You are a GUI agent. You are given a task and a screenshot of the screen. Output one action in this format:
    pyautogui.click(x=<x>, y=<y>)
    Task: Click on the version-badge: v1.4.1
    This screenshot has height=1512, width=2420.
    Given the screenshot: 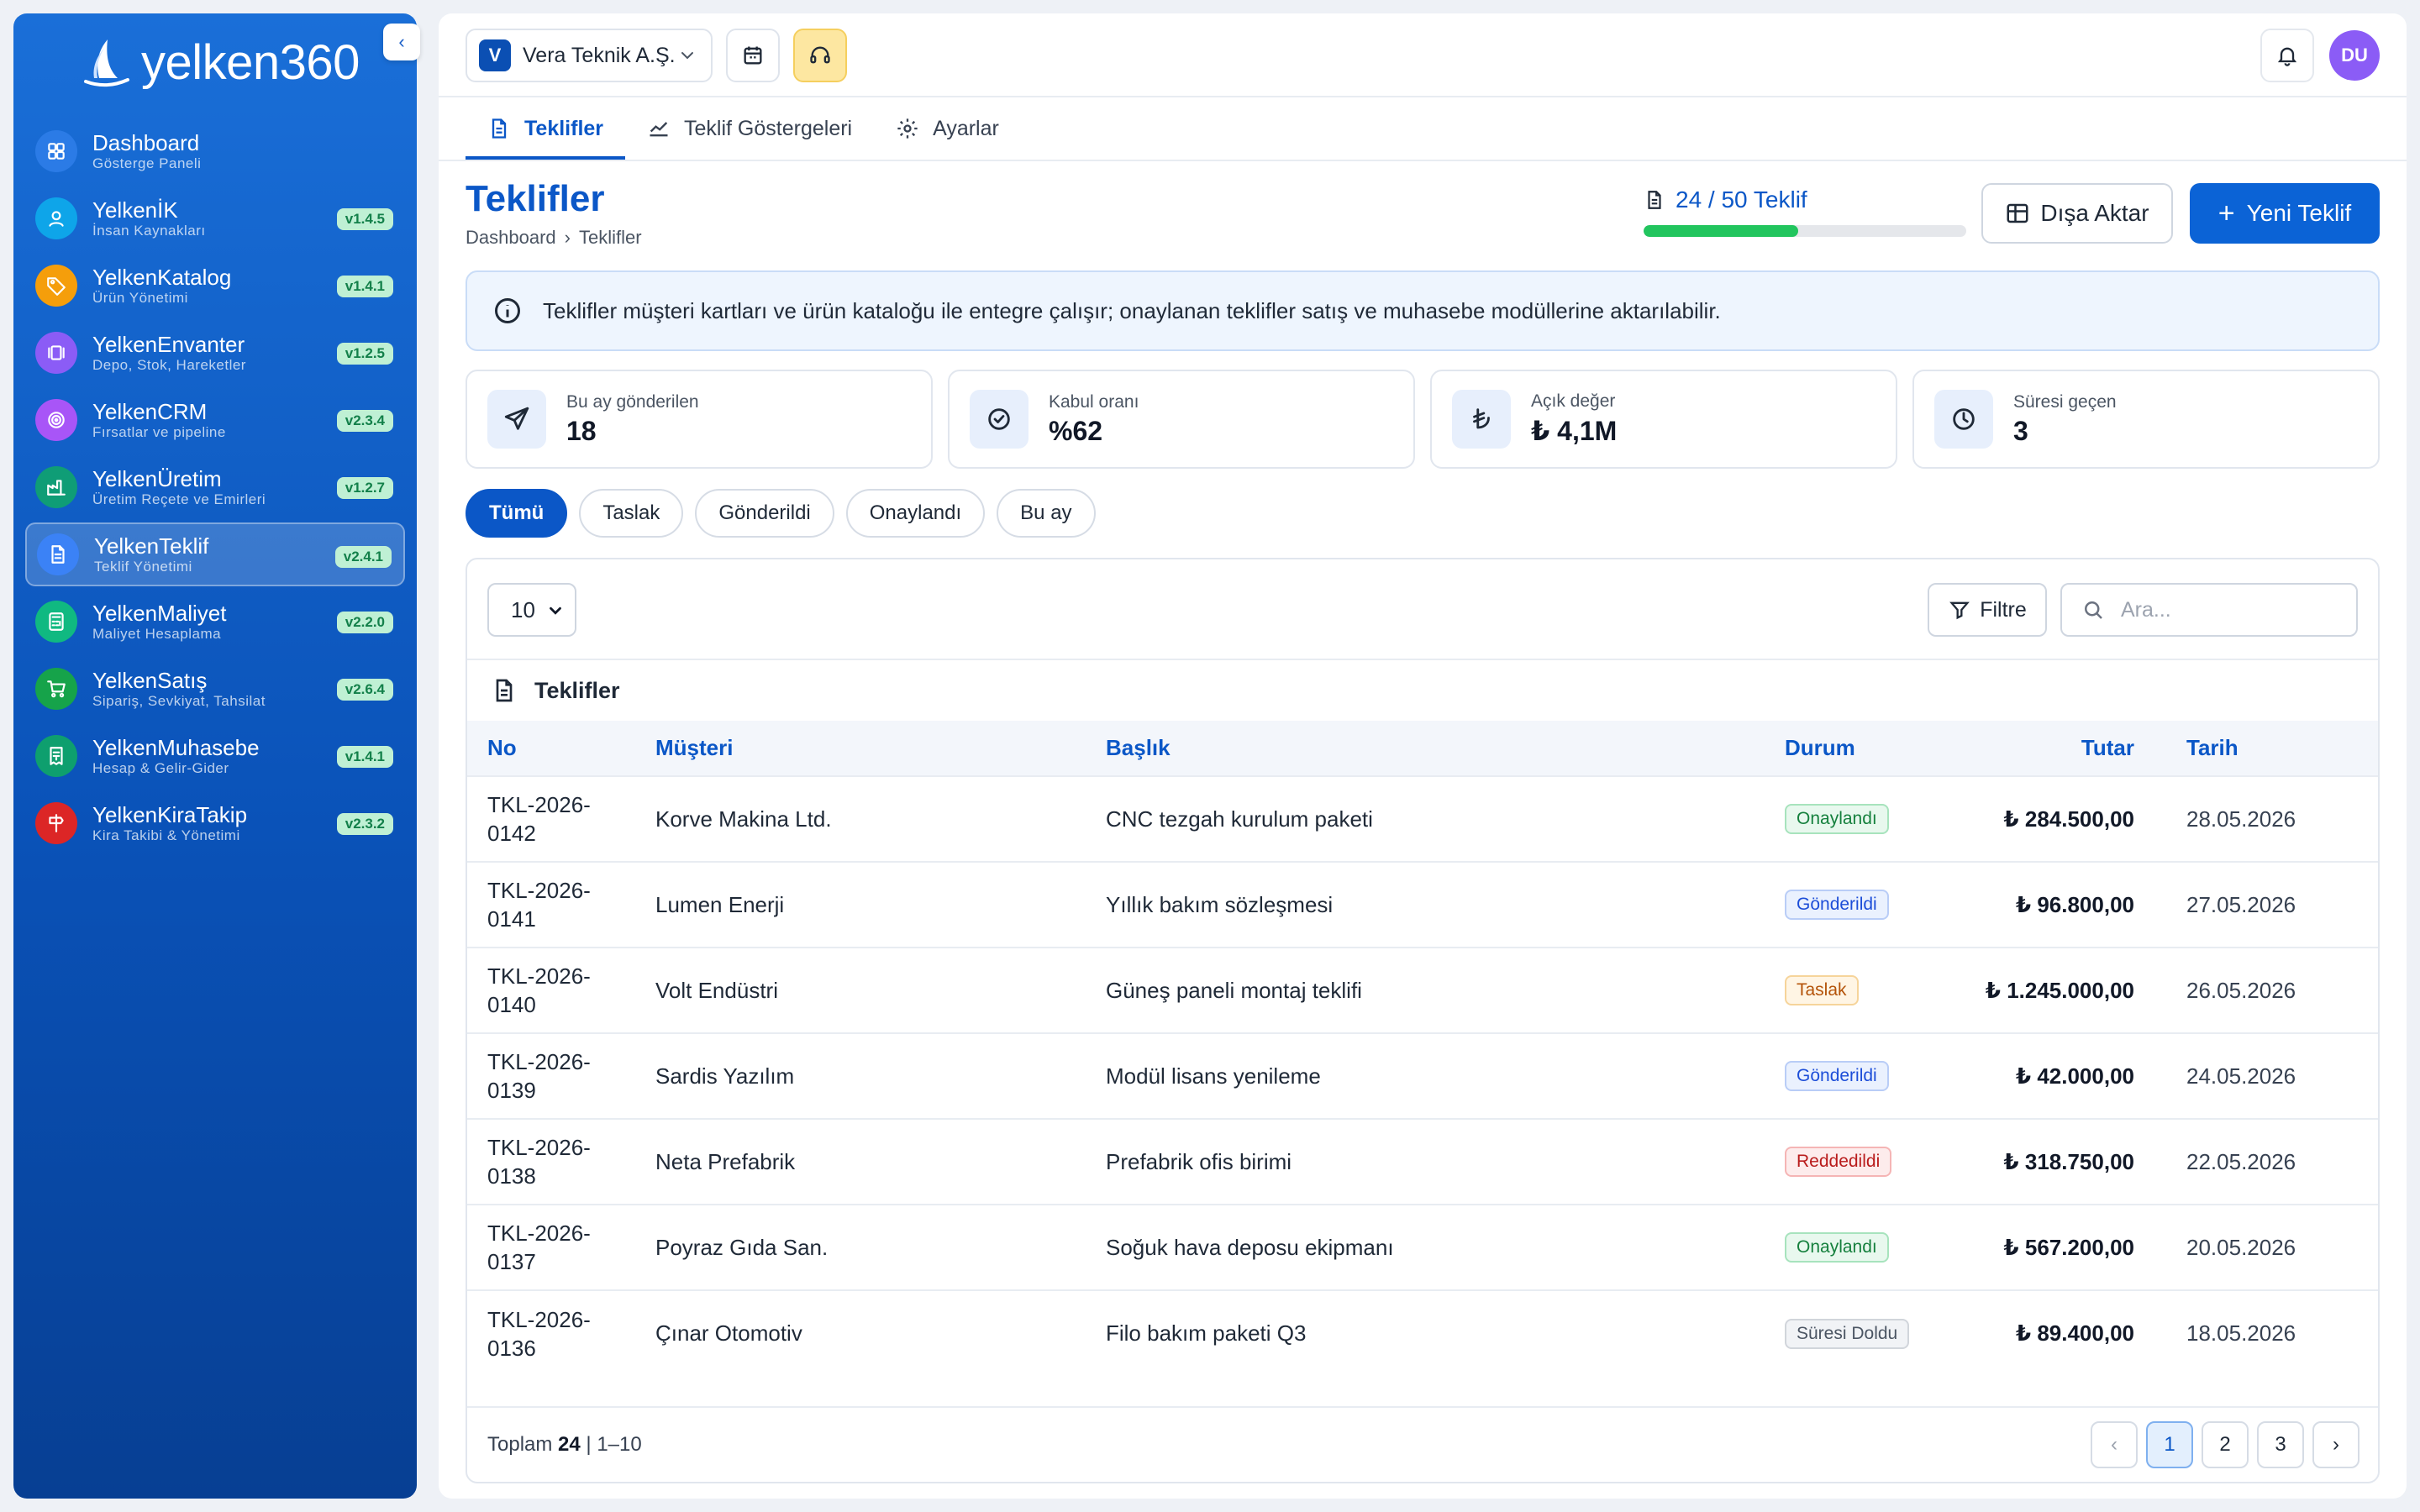 What is the action you would take?
    pyautogui.click(x=364, y=286)
    